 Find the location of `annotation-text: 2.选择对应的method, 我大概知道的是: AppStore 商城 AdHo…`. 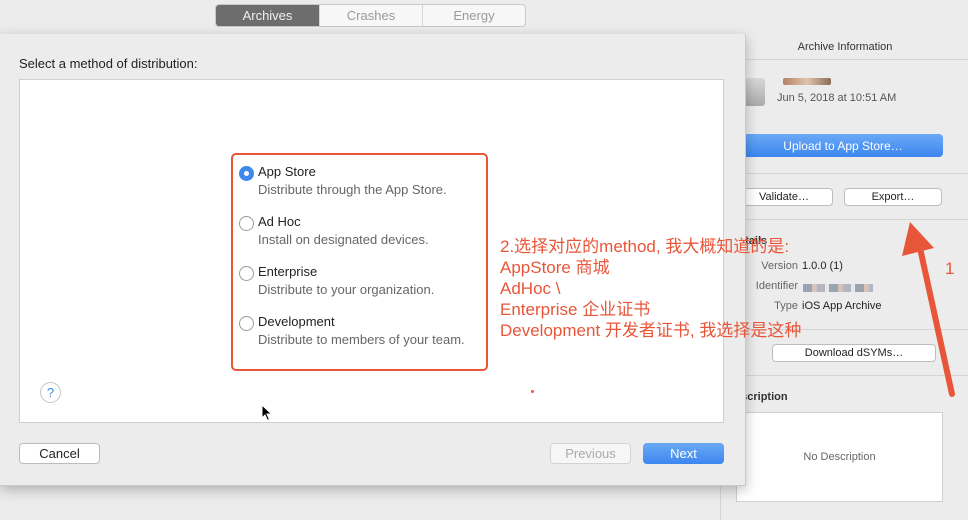

annotation-text: 2.选择对应的method, 我大概知道的是: AppStore 商城 AdHo… is located at coordinates (650, 288).